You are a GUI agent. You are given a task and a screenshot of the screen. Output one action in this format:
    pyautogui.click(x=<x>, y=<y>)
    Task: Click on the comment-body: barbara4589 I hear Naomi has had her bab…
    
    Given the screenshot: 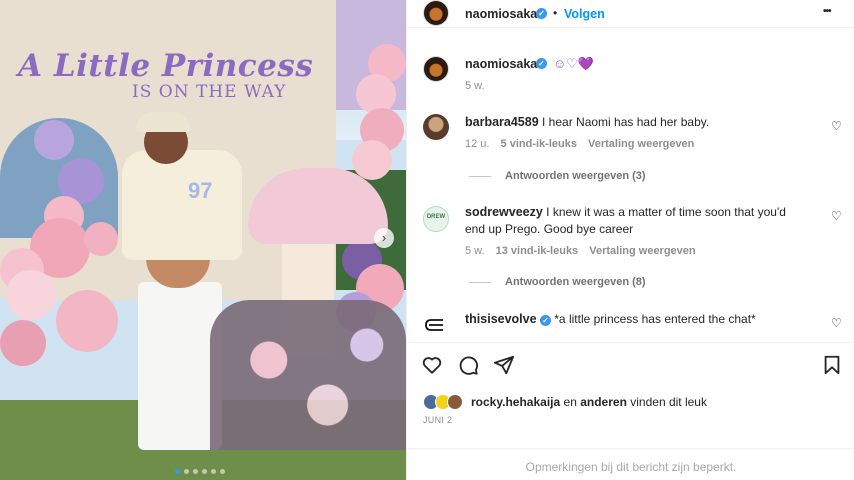 What is the action you would take?
    pyautogui.click(x=587, y=122)
    